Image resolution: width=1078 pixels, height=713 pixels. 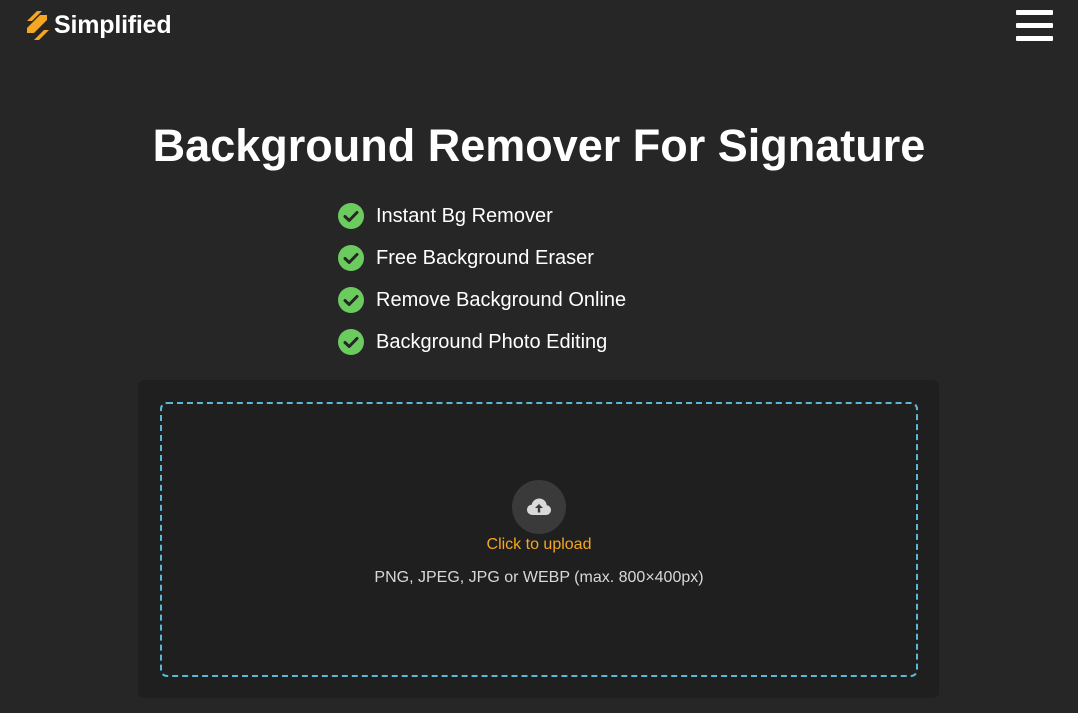 I want to click on feature-label: Free Background Eraser, so click(x=485, y=257).